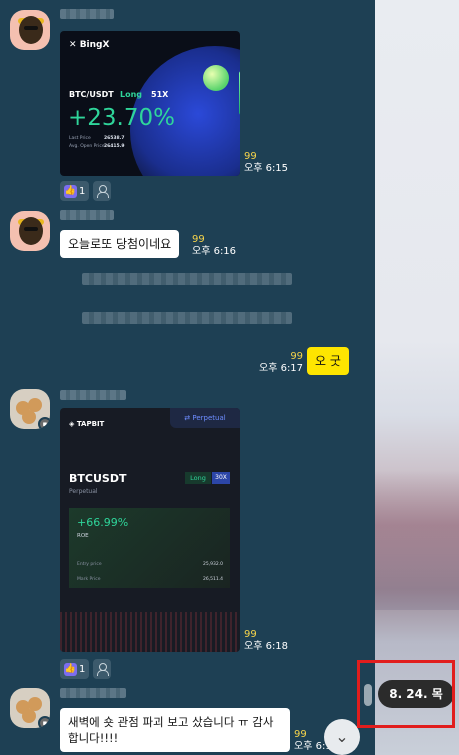 This screenshot has height=755, width=459. I want to click on timestamp: 오후 6:16, so click(214, 251).